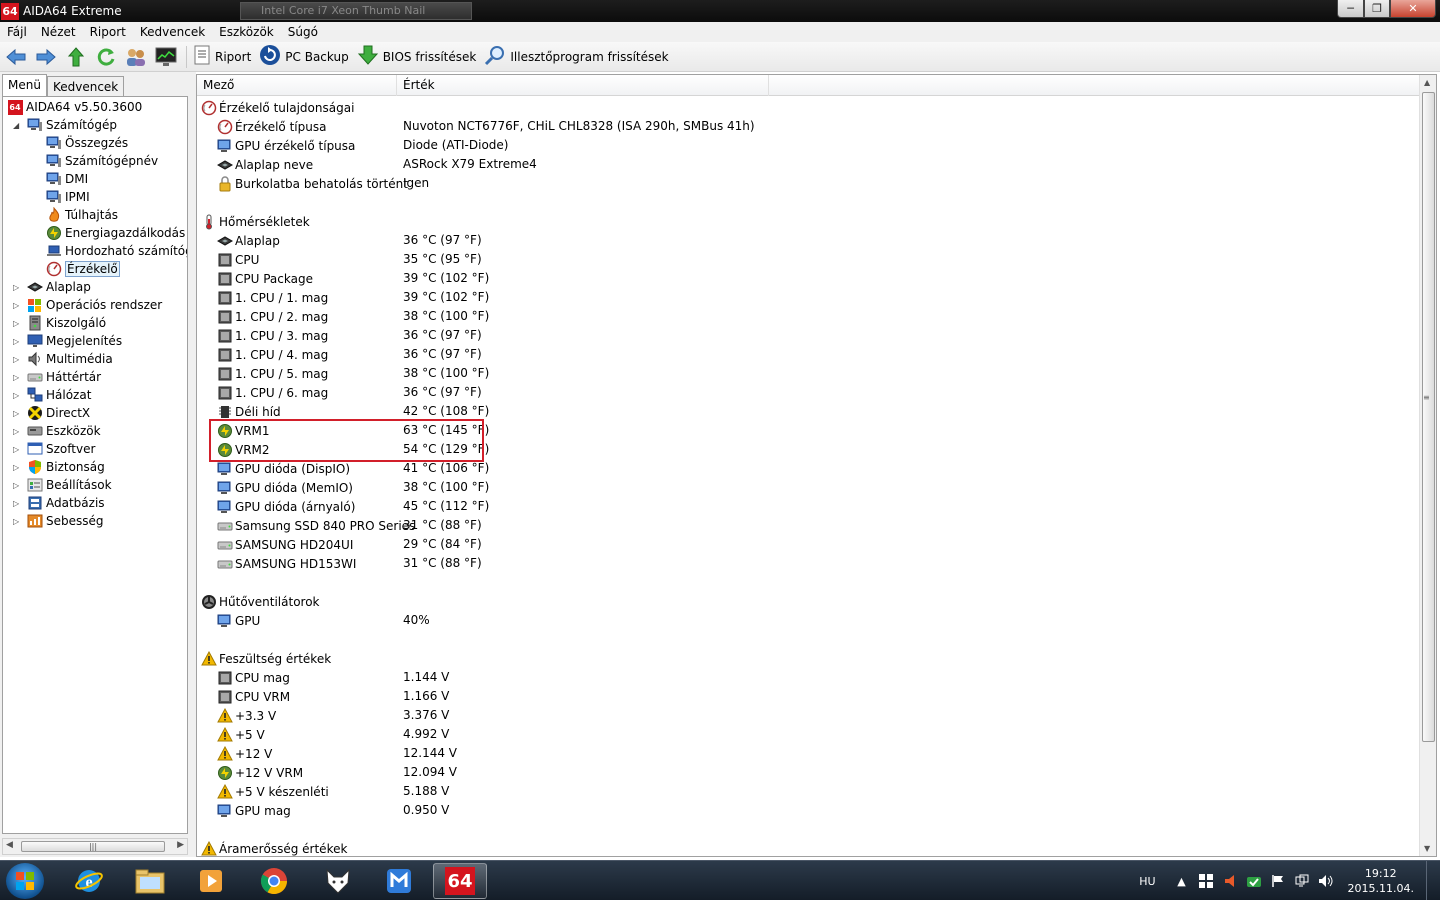 Image resolution: width=1440 pixels, height=900 pixels. What do you see at coordinates (1377, 9) in the screenshot?
I see `maximize-button: ❐` at bounding box center [1377, 9].